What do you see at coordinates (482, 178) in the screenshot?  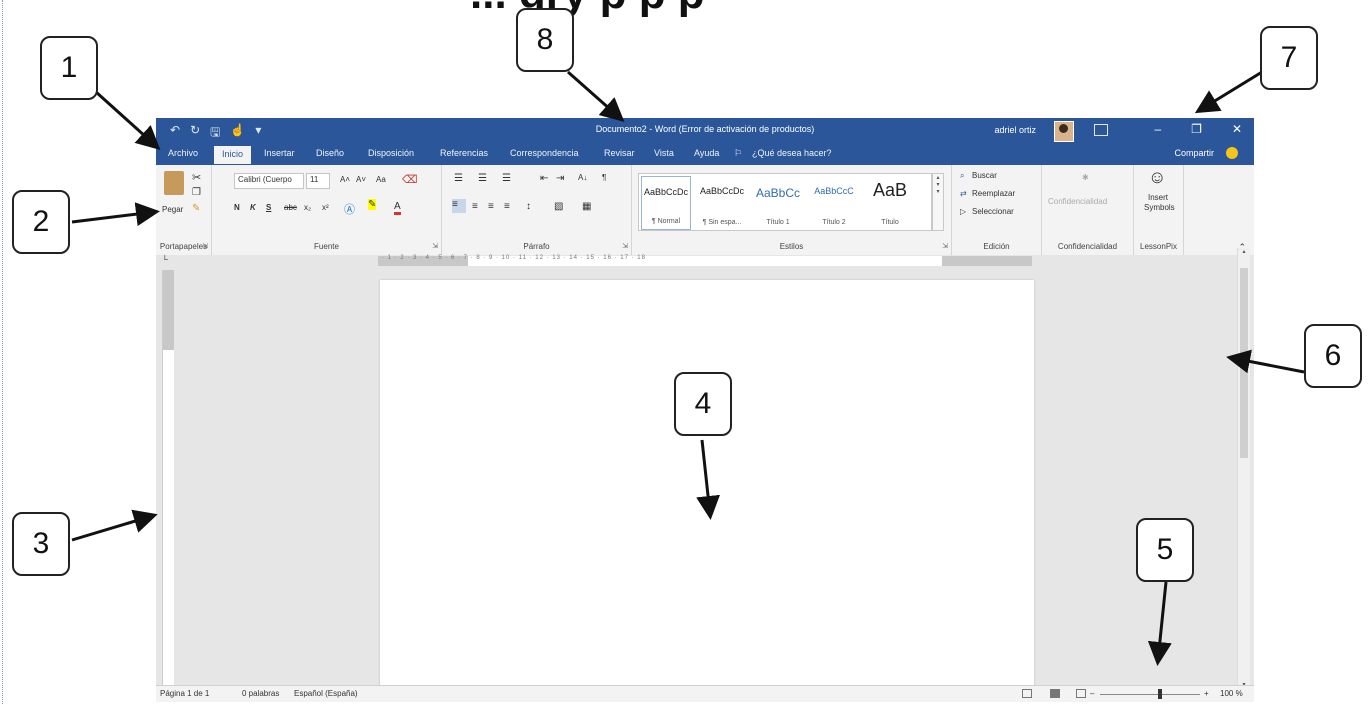 I see `numbering-icon: ☰` at bounding box center [482, 178].